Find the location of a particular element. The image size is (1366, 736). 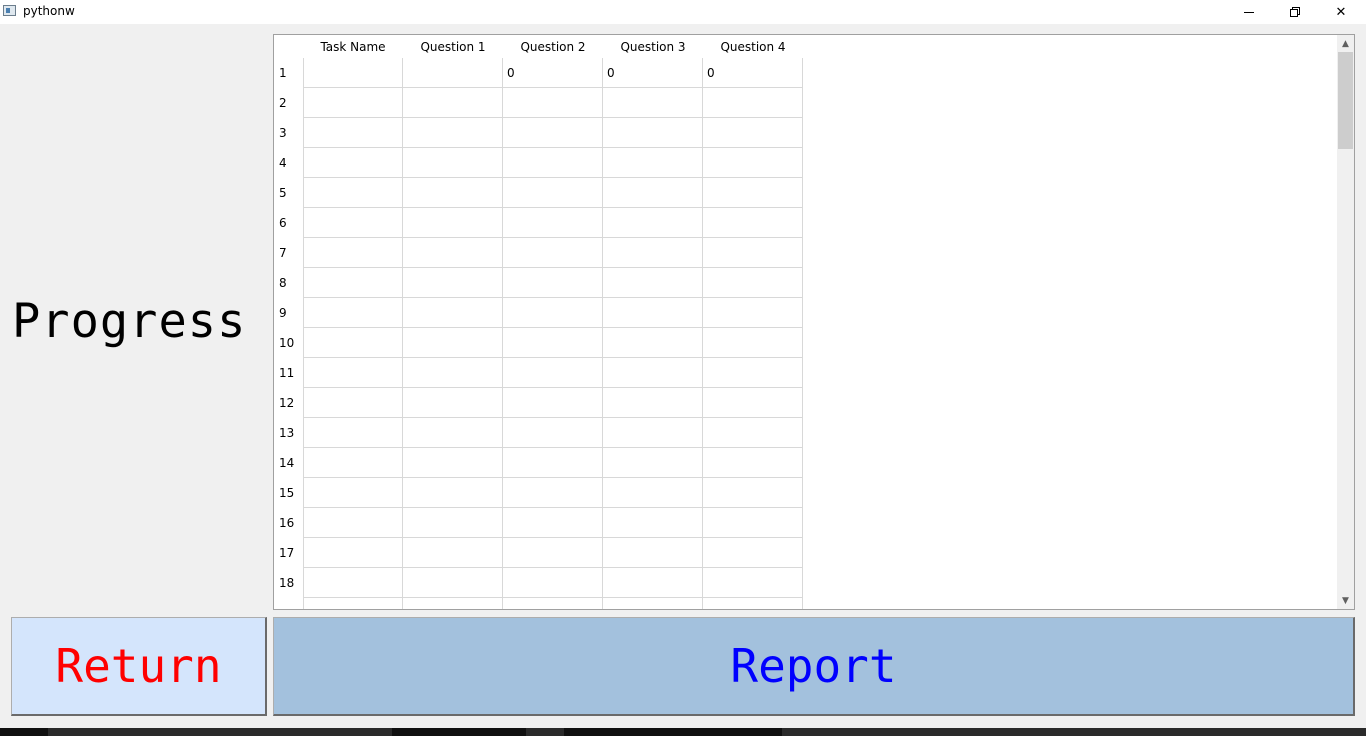

row-header: 7 is located at coordinates (288, 253).